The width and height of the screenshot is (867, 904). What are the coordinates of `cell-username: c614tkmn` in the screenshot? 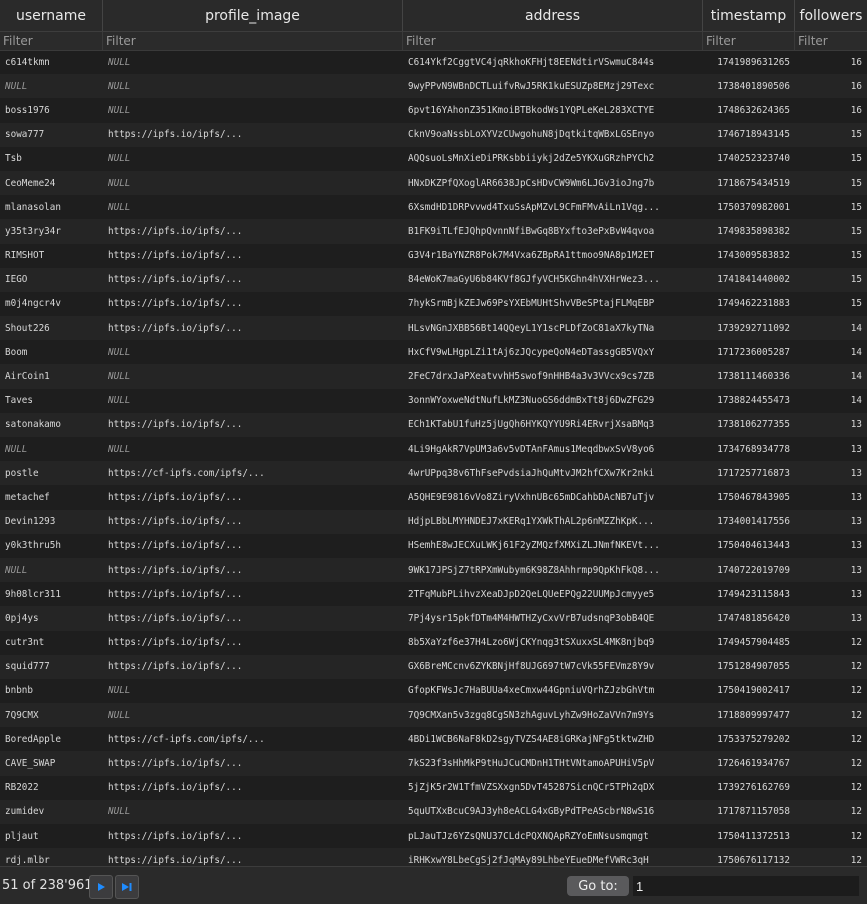 It's located at (51, 62).